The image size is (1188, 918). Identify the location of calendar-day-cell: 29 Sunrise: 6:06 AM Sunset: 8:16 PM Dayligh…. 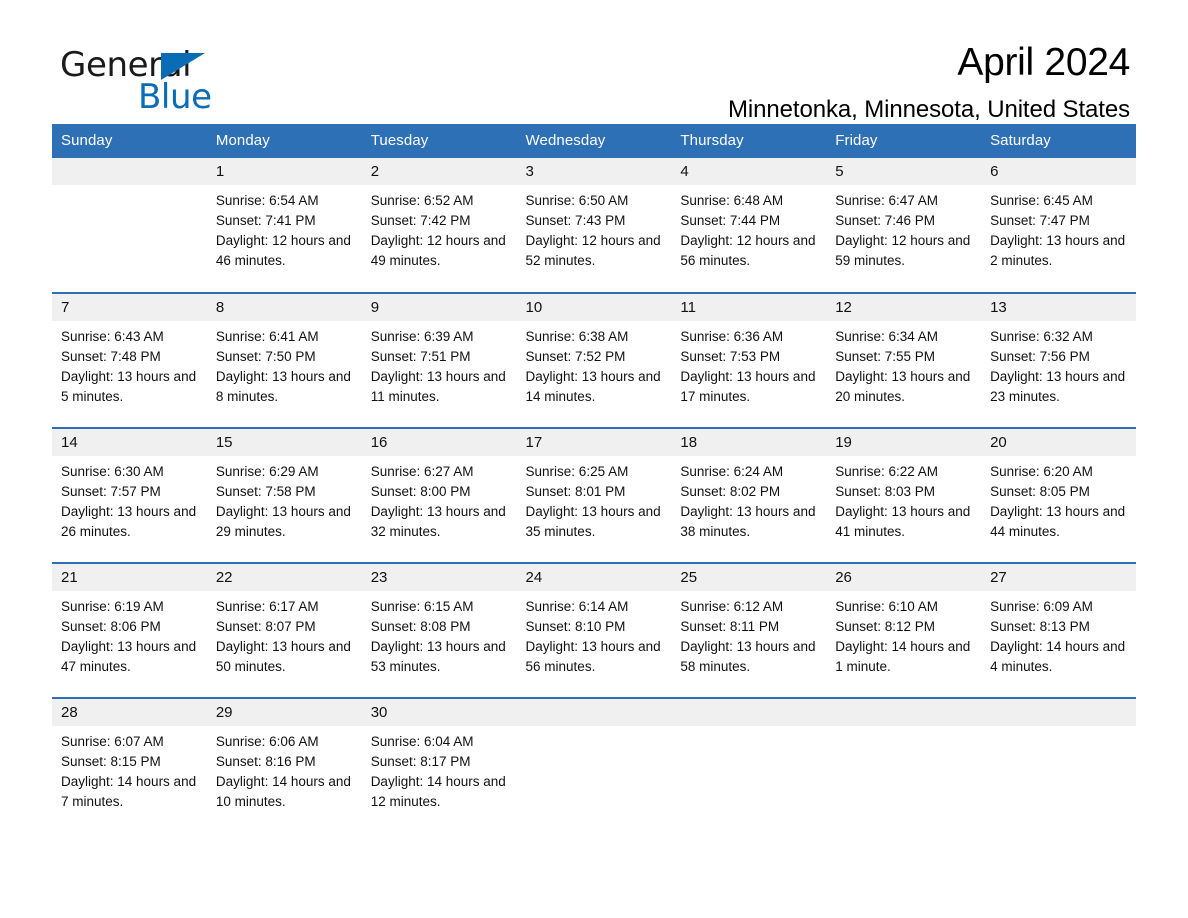
(284, 765).